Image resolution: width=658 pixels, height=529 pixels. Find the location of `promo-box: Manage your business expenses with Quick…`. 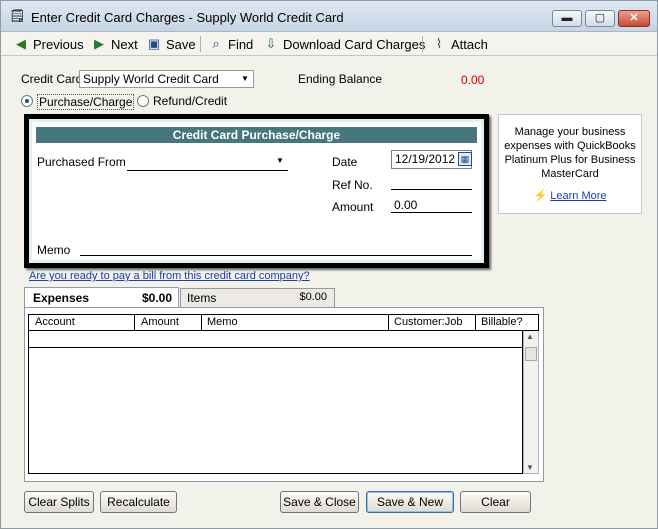

promo-box: Manage your business expenses with Quick… is located at coordinates (570, 164).